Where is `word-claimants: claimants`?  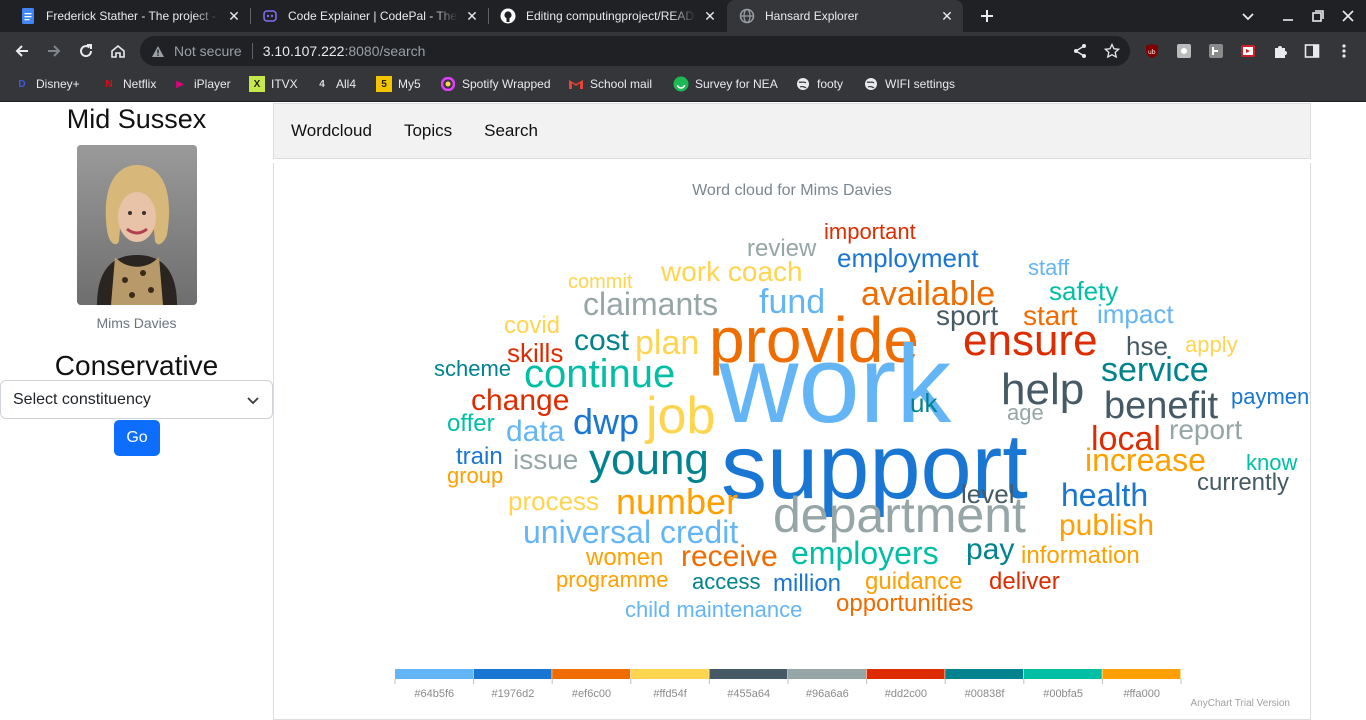 word-claimants: claimants is located at coordinates (650, 304).